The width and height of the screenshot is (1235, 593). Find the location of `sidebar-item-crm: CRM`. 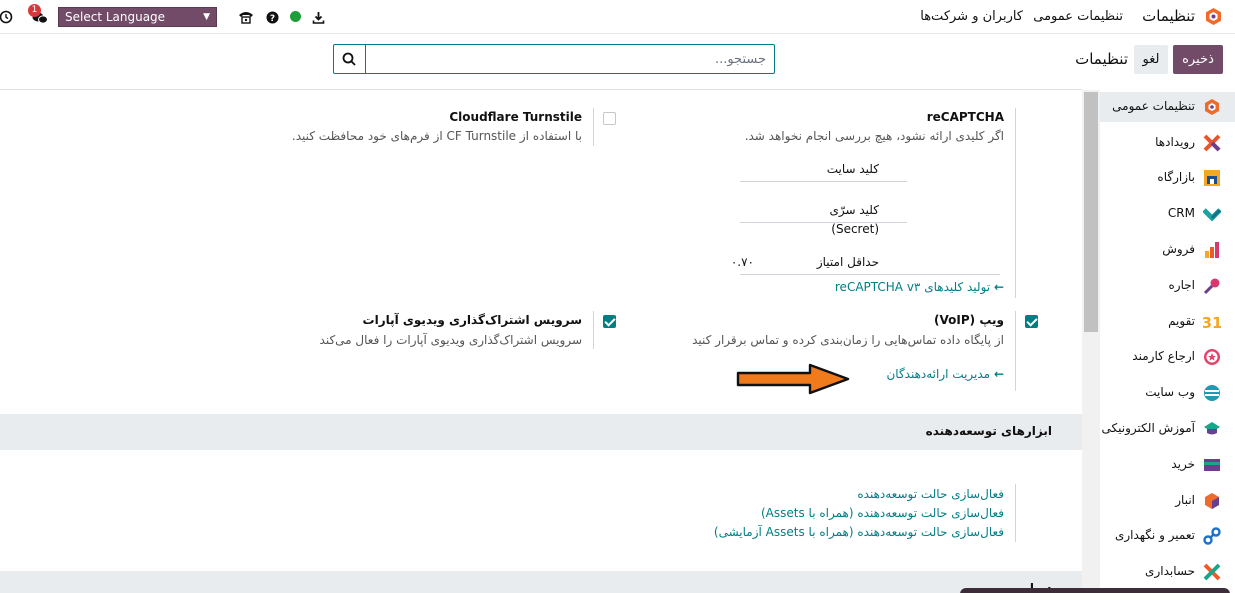

sidebar-item-crm: CRM is located at coordinates (1167, 214).